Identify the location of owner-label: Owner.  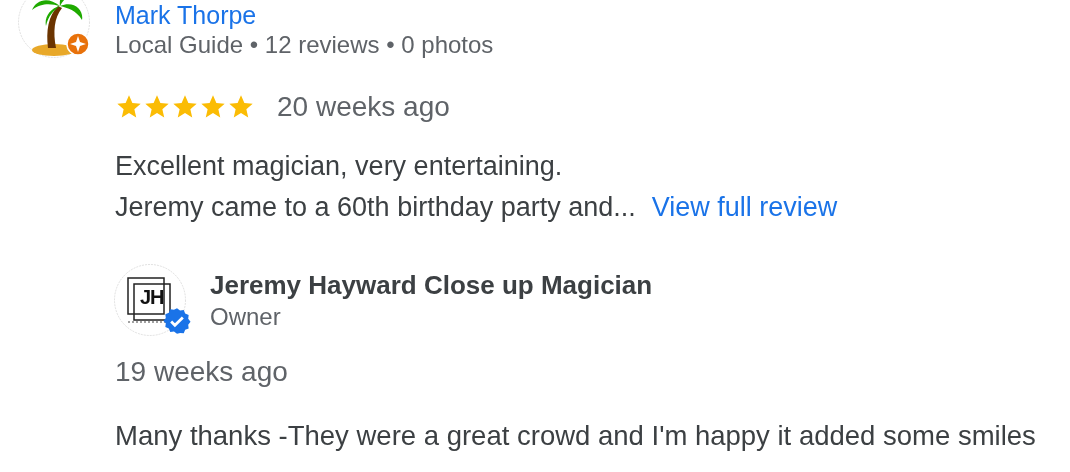
(246, 317).